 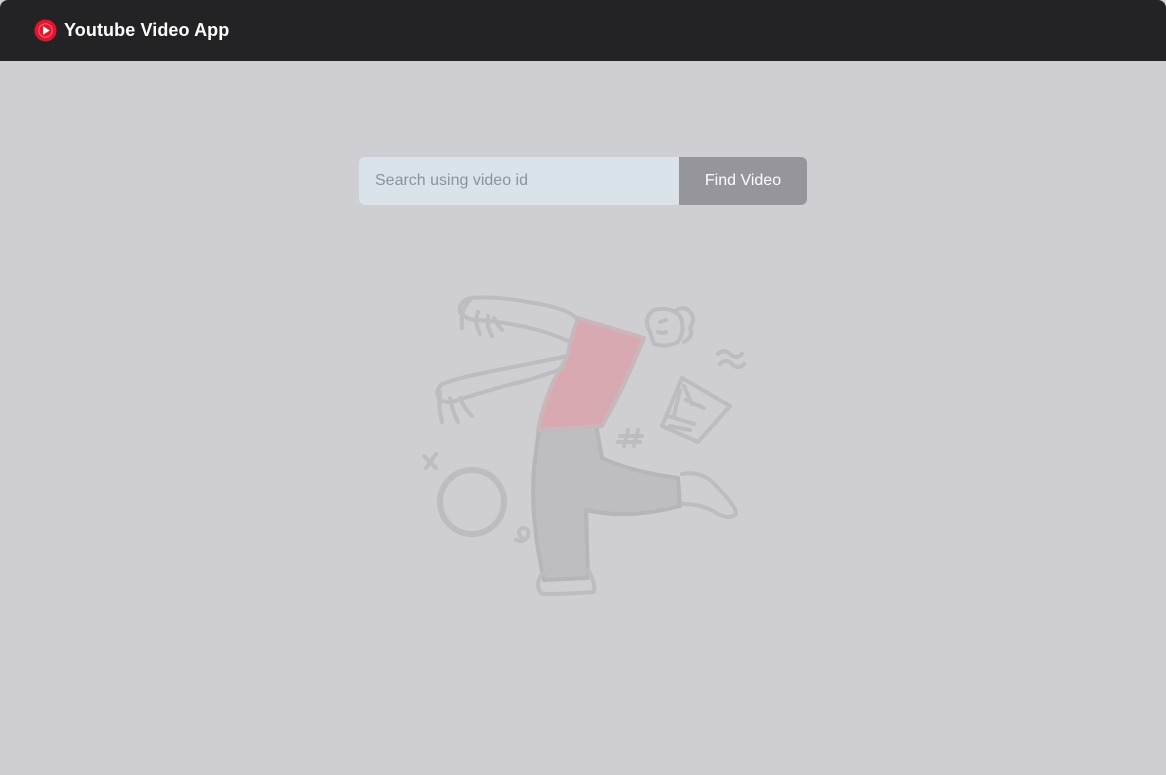 I want to click on front-shoe, so click(x=709, y=495).